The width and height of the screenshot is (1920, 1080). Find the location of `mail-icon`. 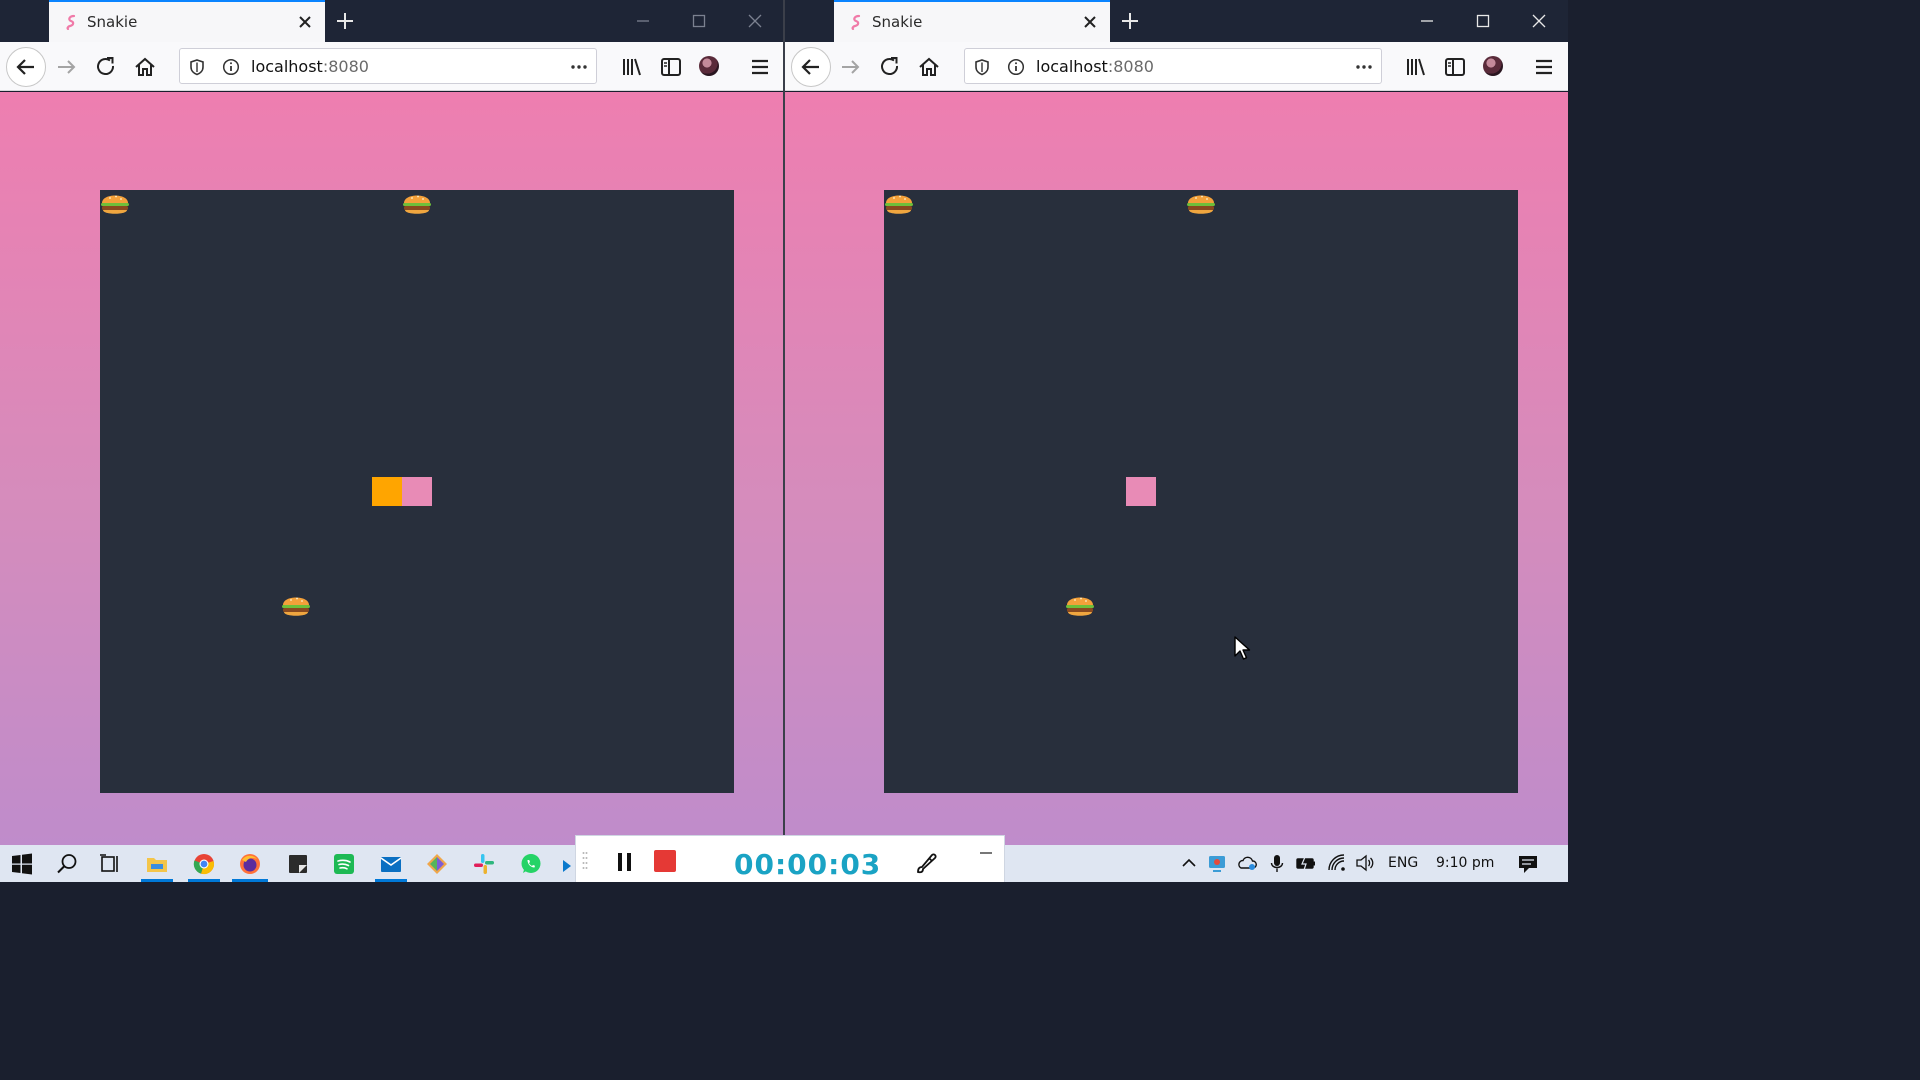

mail-icon is located at coordinates (391, 864).